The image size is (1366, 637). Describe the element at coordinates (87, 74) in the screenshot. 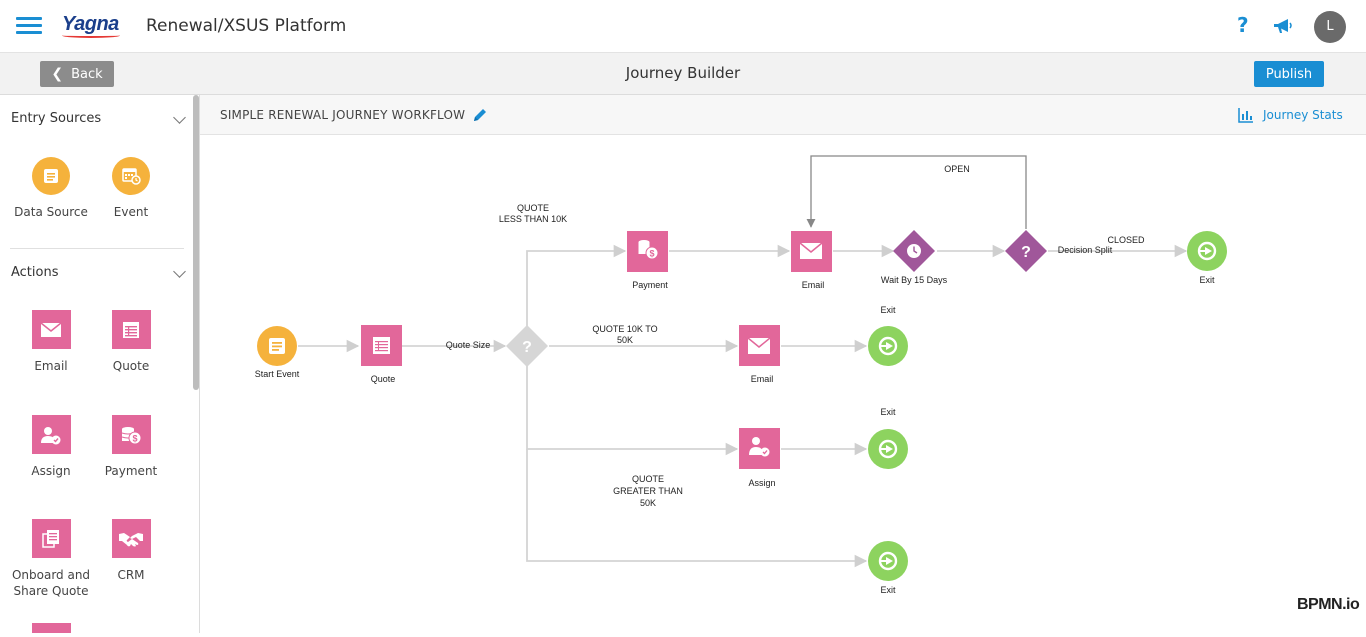

I see `back-label: Back` at that location.